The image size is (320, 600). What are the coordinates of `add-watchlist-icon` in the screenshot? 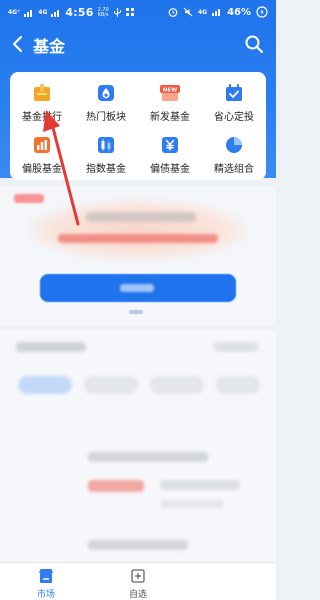 It's located at (138, 576).